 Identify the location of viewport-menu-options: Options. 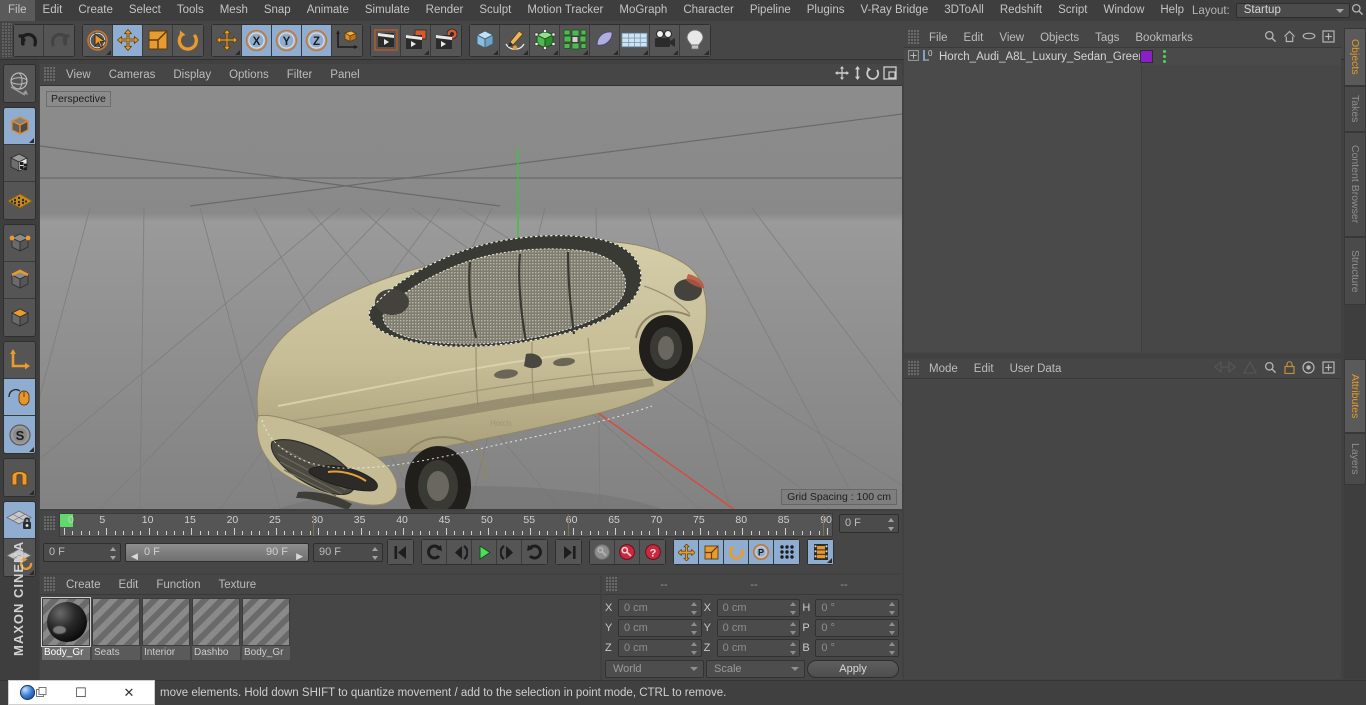
(249, 75).